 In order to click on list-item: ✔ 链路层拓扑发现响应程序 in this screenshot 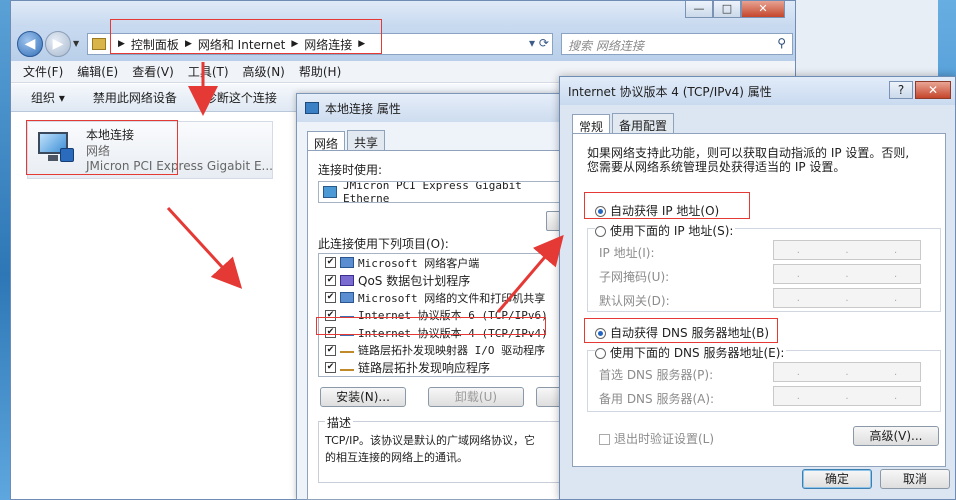, I will do `click(444, 367)`.